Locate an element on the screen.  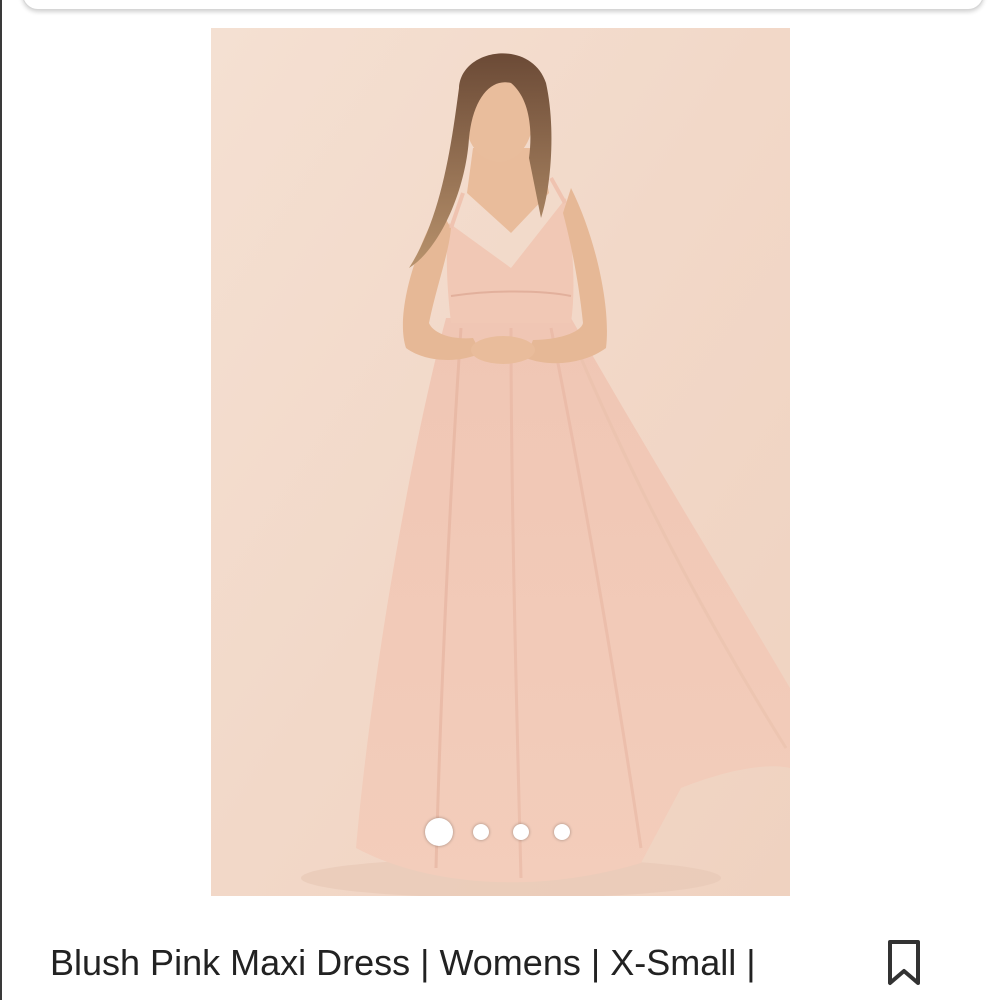
bookmark-icon is located at coordinates (904, 963).